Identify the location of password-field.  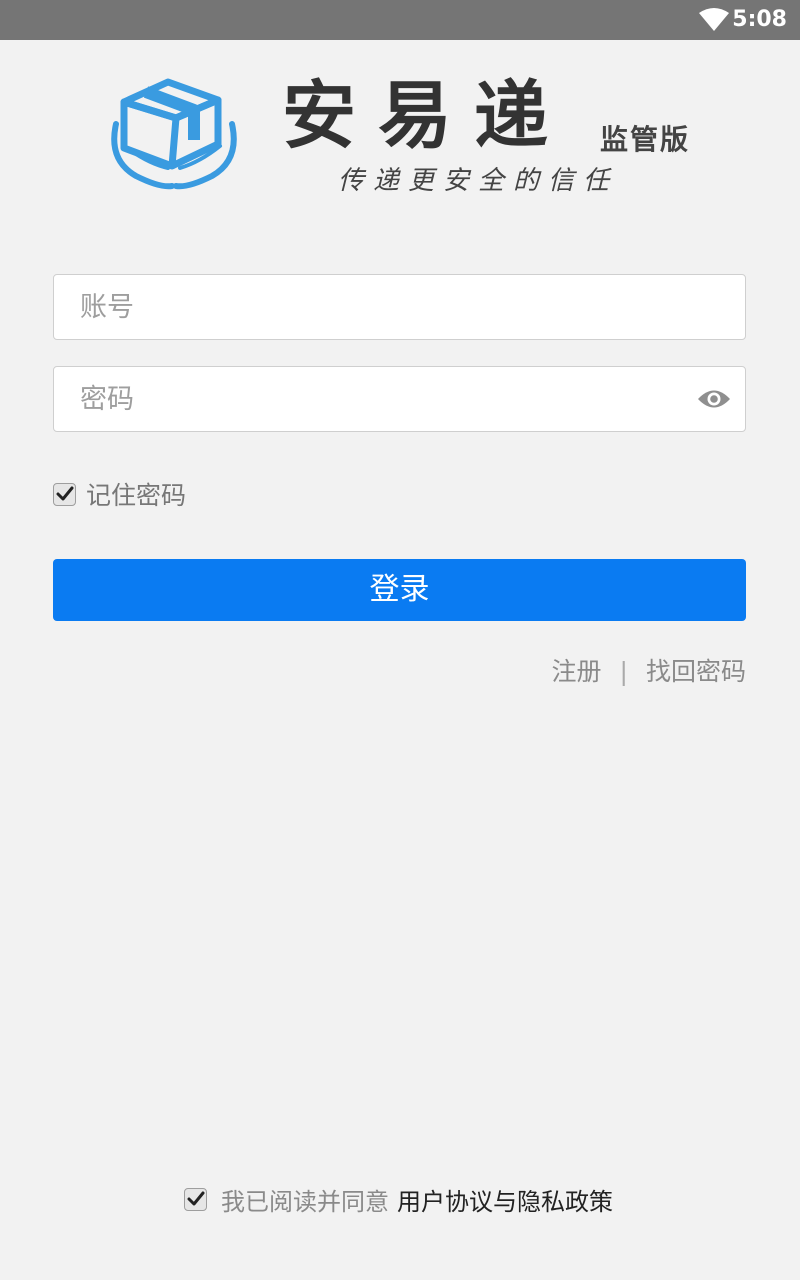
(399, 399).